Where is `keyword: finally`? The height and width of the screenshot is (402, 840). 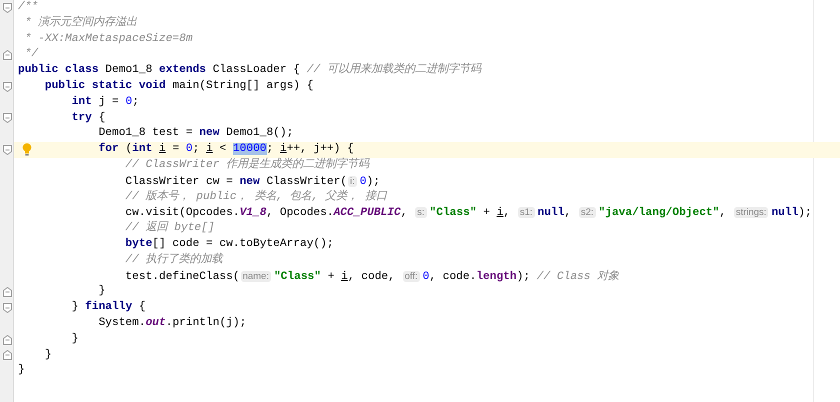 keyword: finally is located at coordinates (108, 307).